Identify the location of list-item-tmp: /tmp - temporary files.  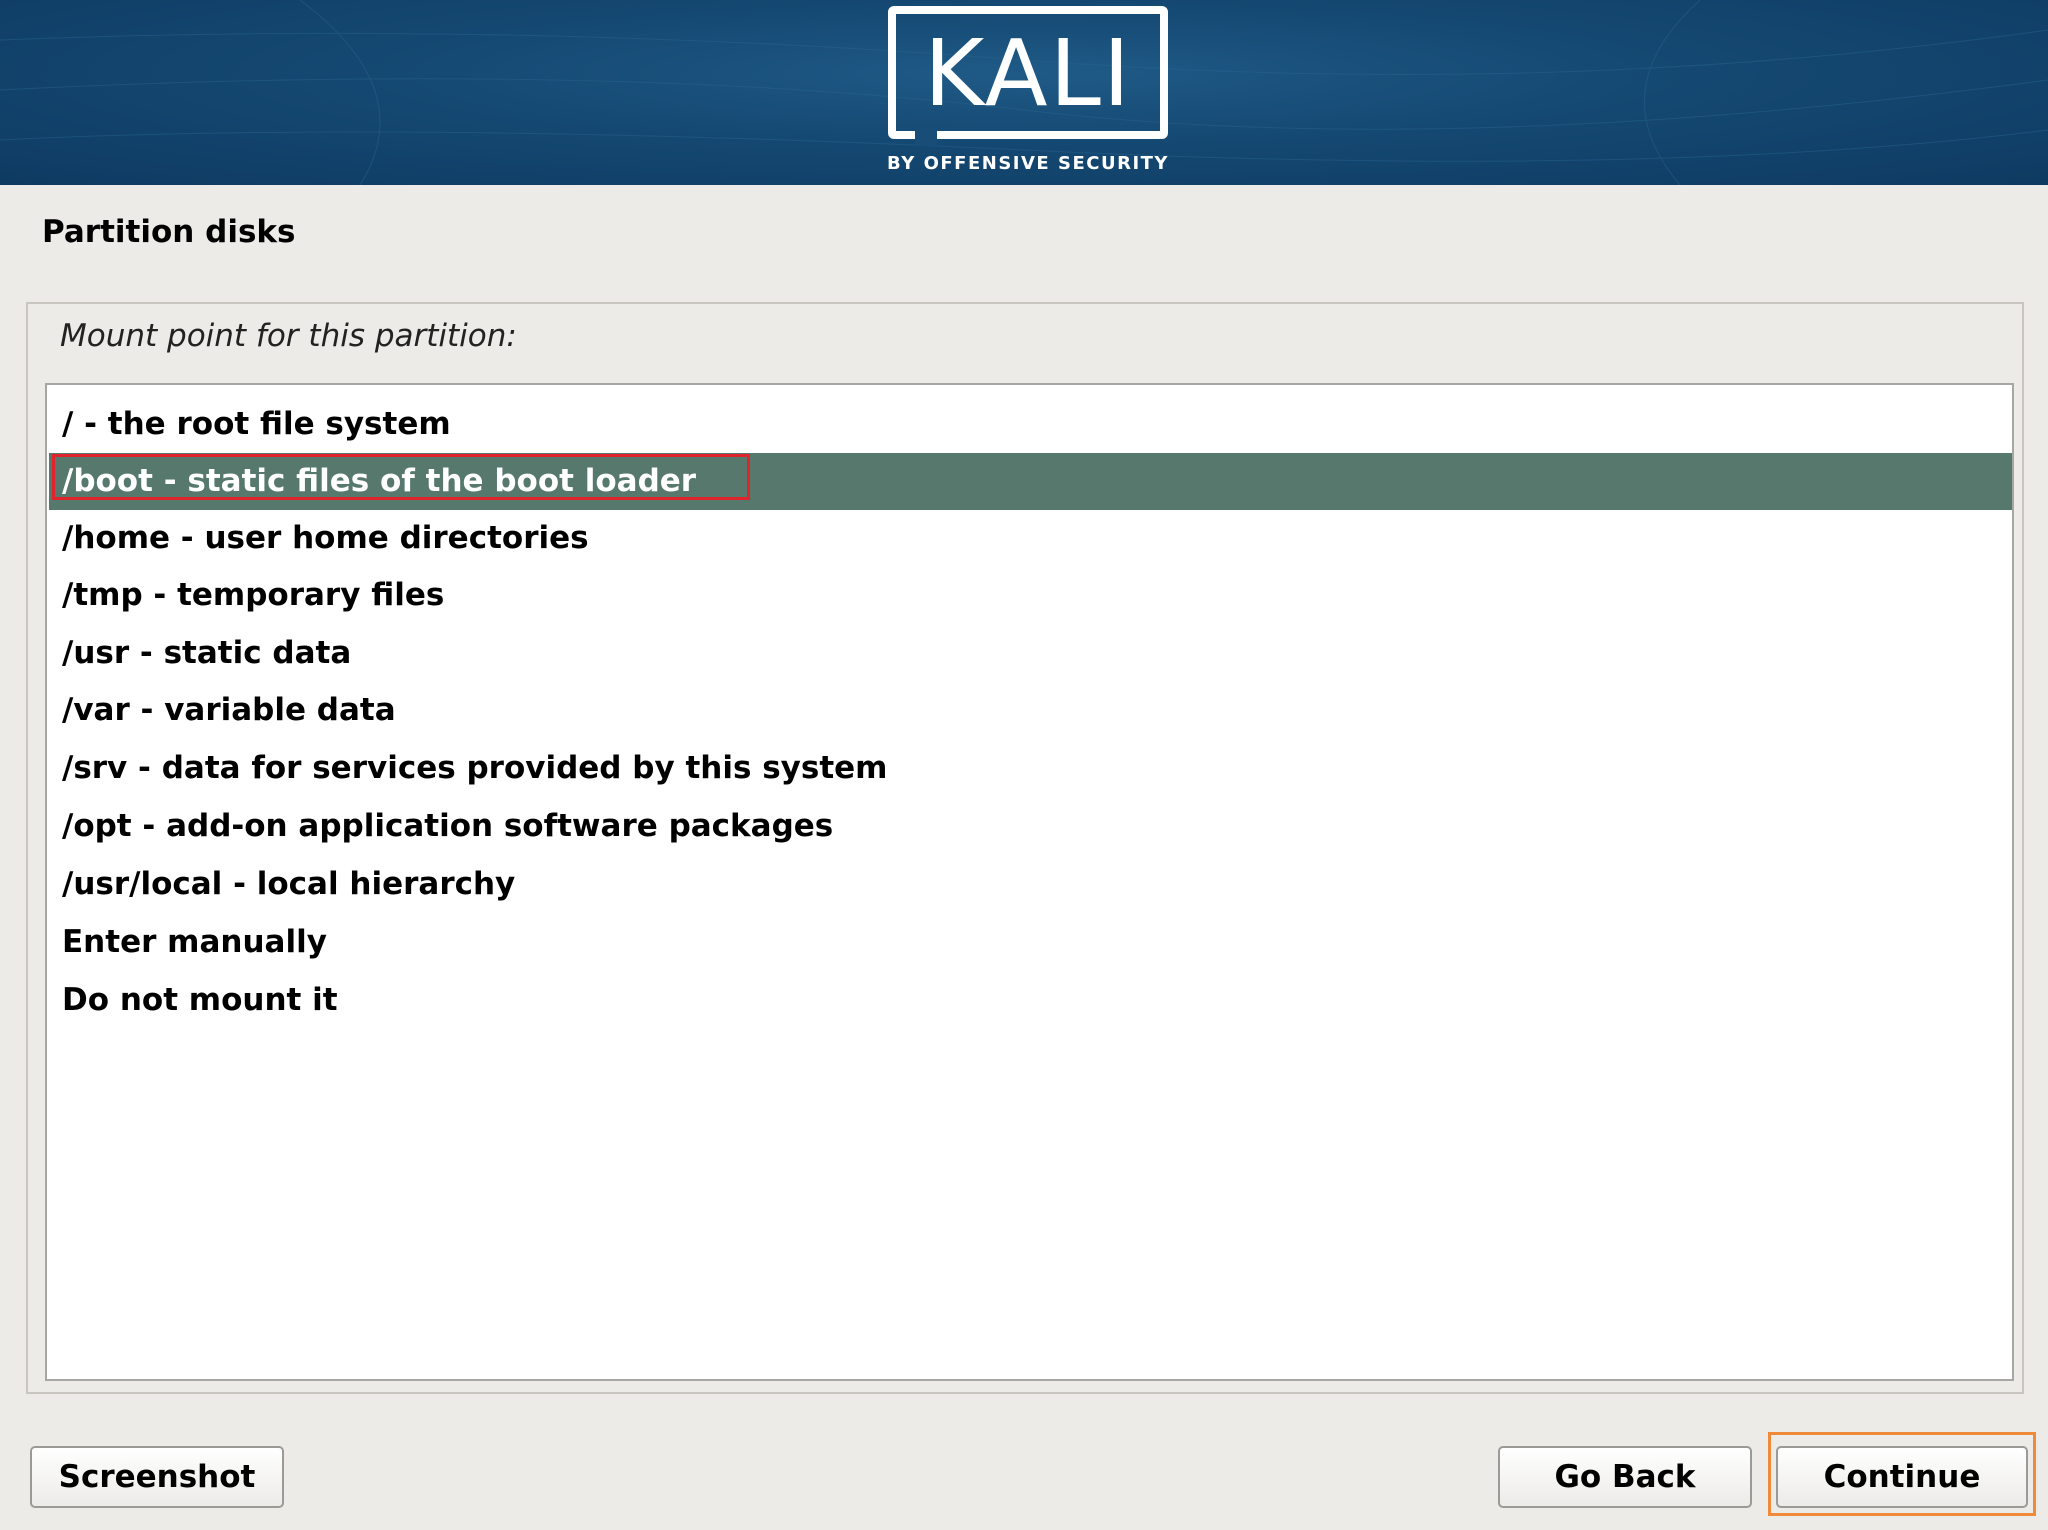
(1030, 595).